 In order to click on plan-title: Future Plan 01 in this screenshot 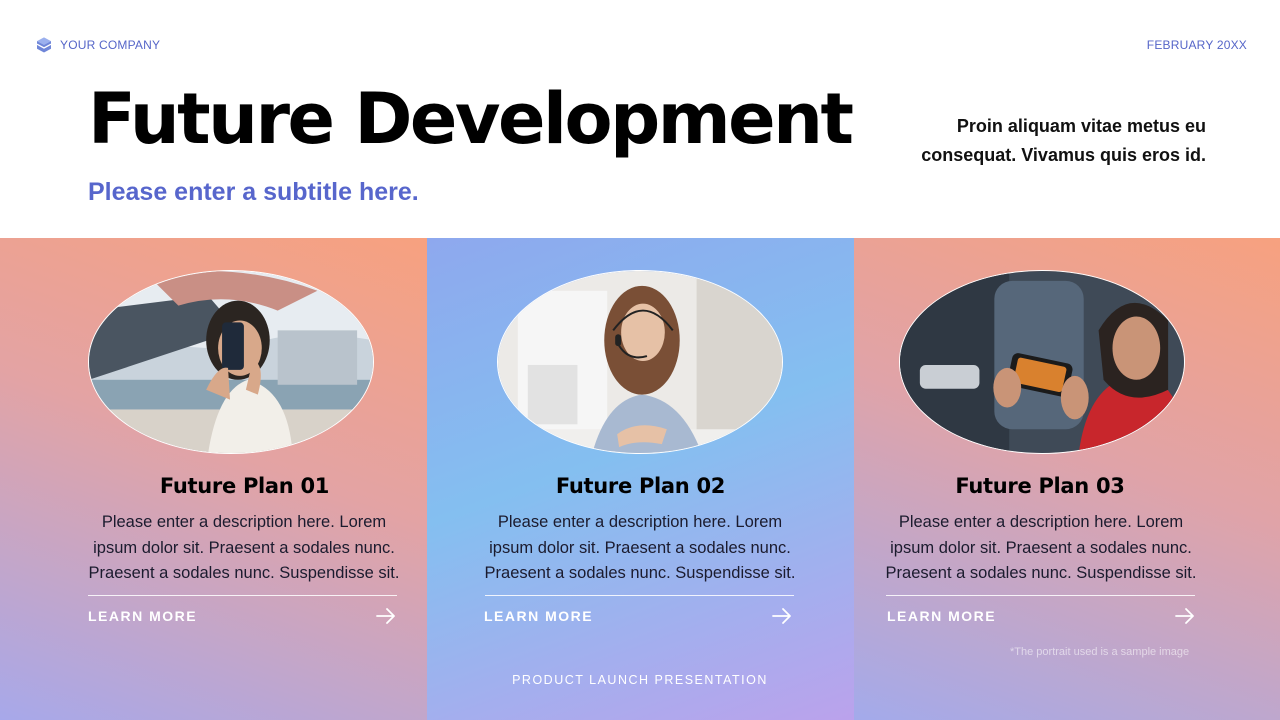, I will do `click(244, 486)`.